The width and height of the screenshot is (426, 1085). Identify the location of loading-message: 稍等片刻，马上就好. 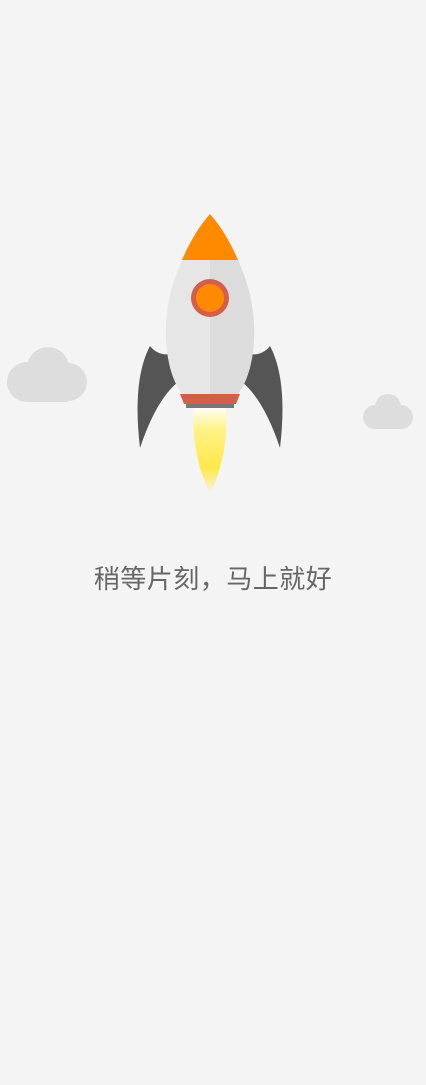
(213, 580).